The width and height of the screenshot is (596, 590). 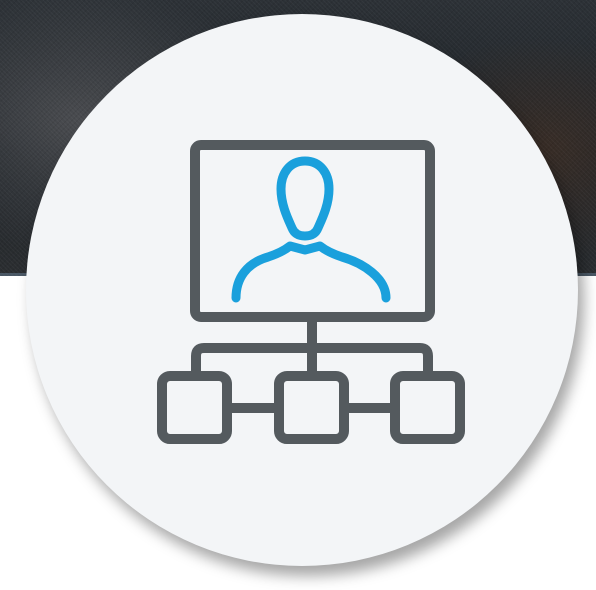 What do you see at coordinates (311, 272) in the screenshot?
I see `user-shoulders-icon` at bounding box center [311, 272].